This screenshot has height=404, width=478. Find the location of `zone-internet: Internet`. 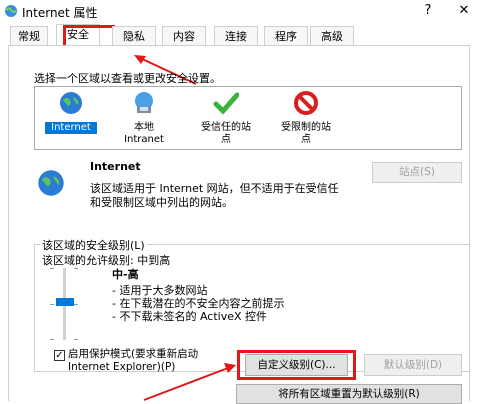

zone-internet: Internet is located at coordinates (71, 112).